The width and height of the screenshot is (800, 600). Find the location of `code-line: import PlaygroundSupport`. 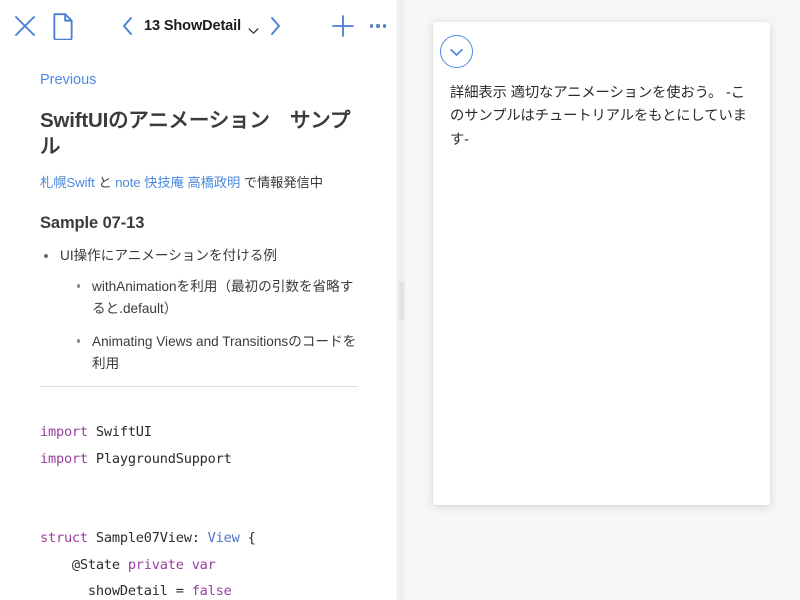

code-line: import PlaygroundSupport is located at coordinates (200, 459).